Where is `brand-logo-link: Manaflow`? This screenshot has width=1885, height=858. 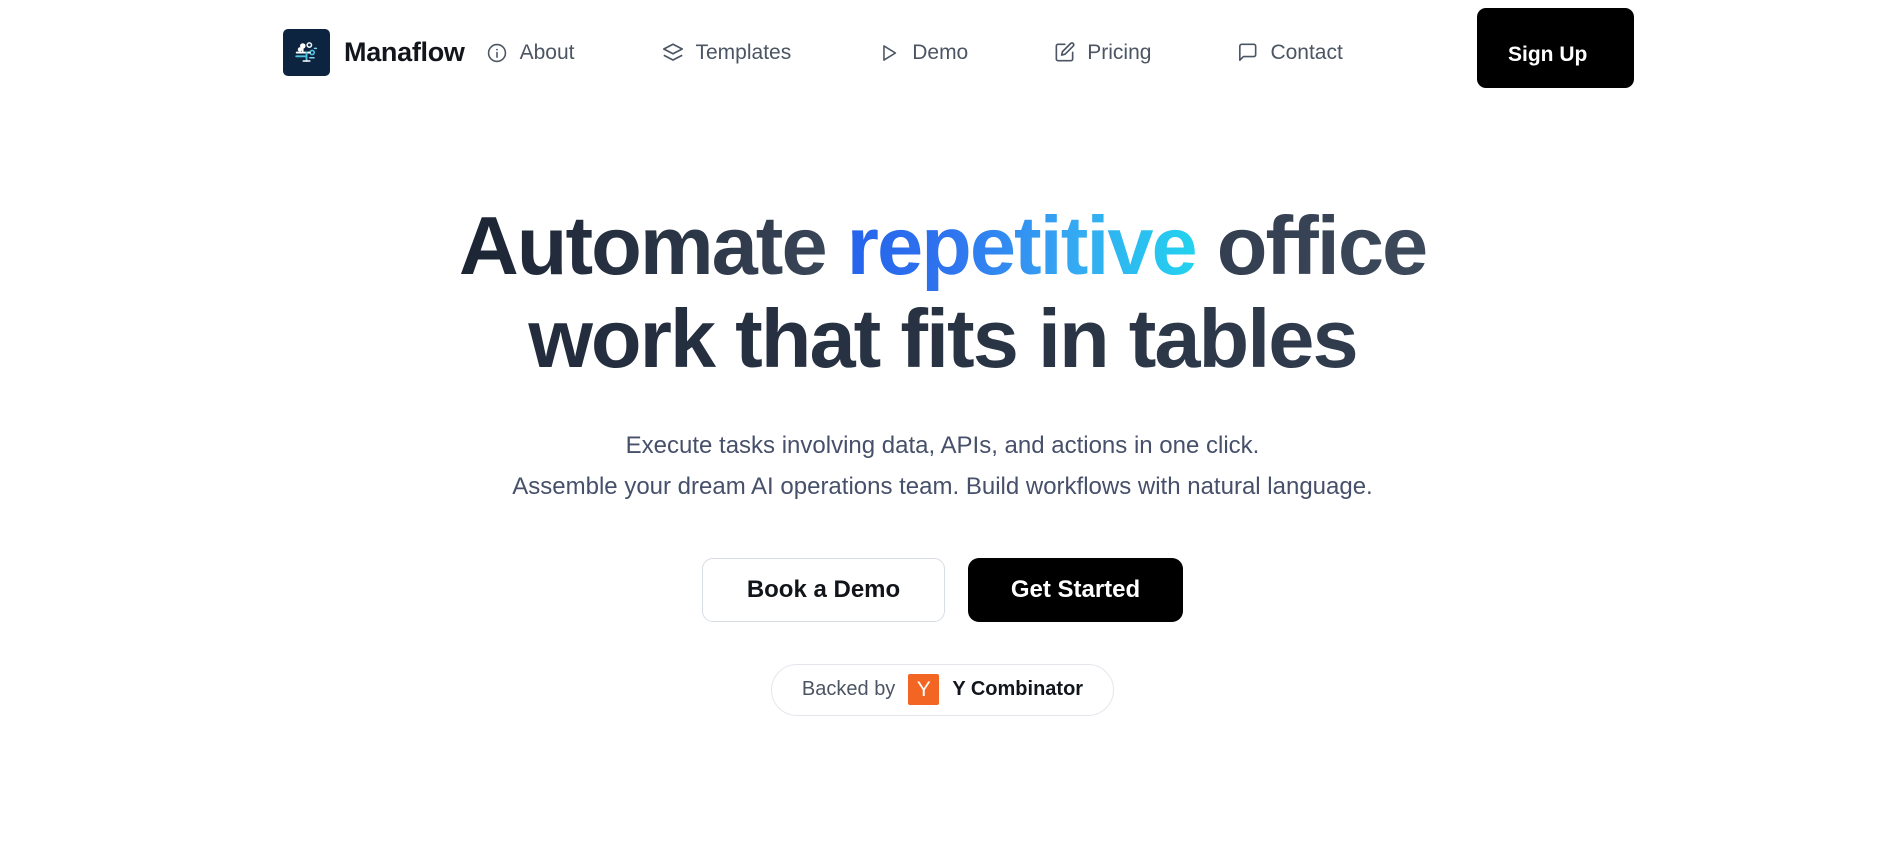 brand-logo-link: Manaflow is located at coordinates (374, 52).